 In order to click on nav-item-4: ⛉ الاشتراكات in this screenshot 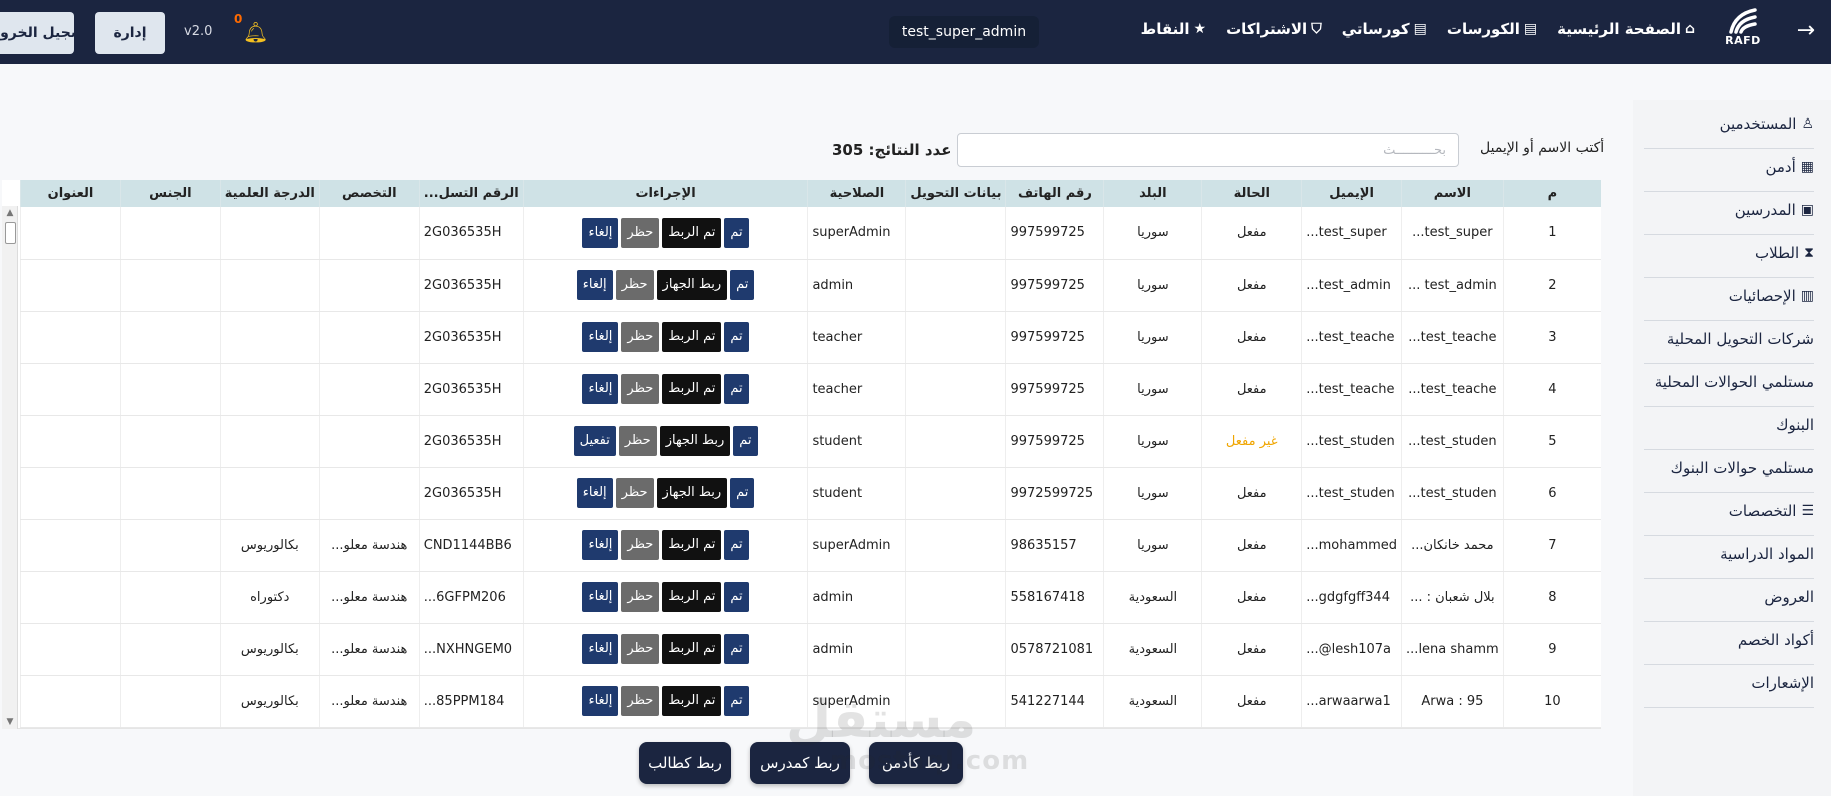, I will do `click(1274, 29)`.